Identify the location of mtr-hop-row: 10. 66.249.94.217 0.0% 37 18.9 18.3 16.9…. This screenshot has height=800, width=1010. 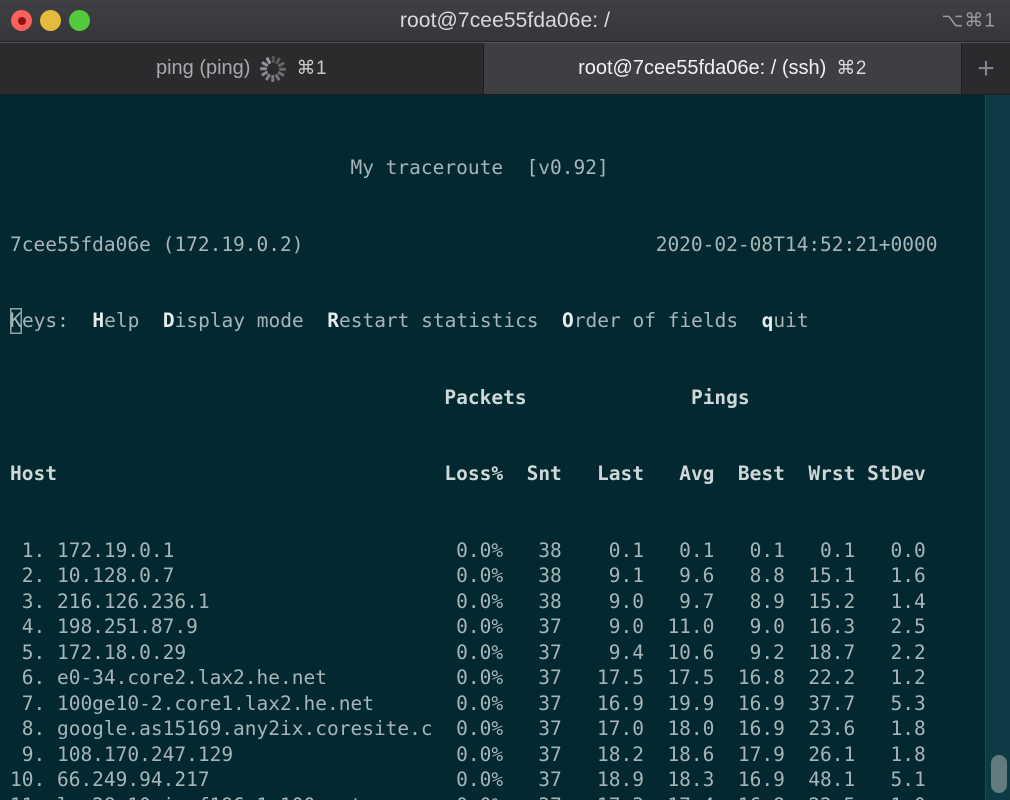
(468, 779).